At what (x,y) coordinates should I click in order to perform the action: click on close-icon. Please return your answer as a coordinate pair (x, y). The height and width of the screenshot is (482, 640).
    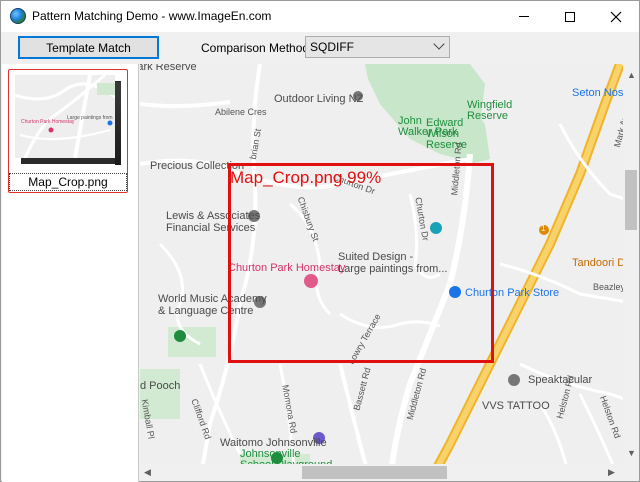
    Looking at the image, I should click on (616, 16).